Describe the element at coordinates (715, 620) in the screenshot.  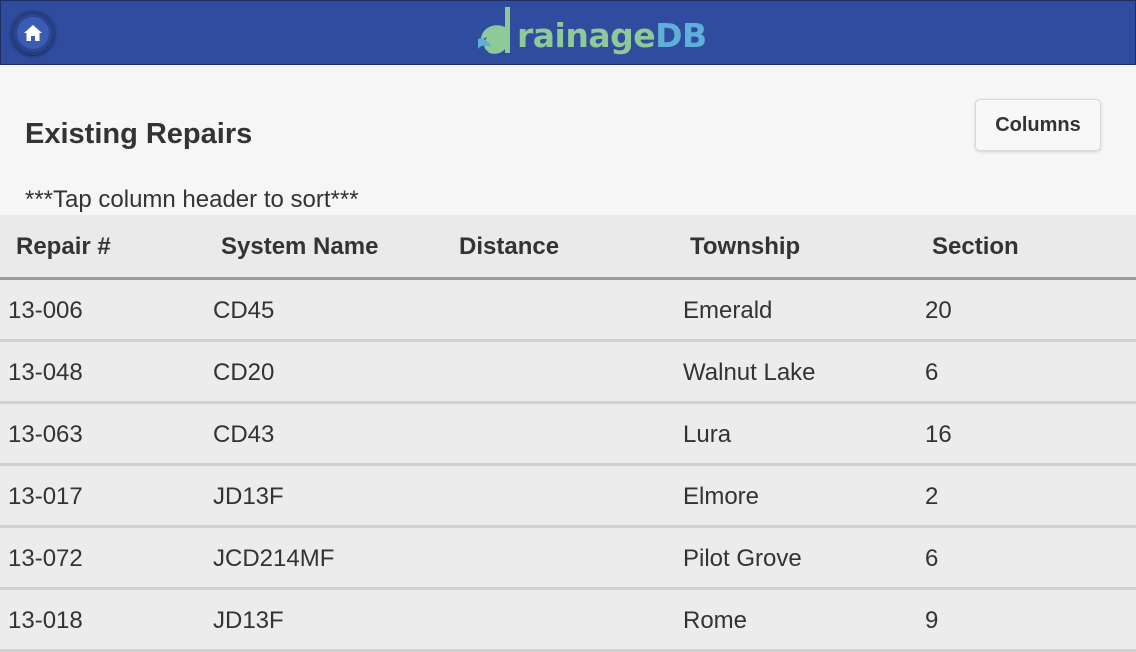
I see `cell-township: Rome` at that location.